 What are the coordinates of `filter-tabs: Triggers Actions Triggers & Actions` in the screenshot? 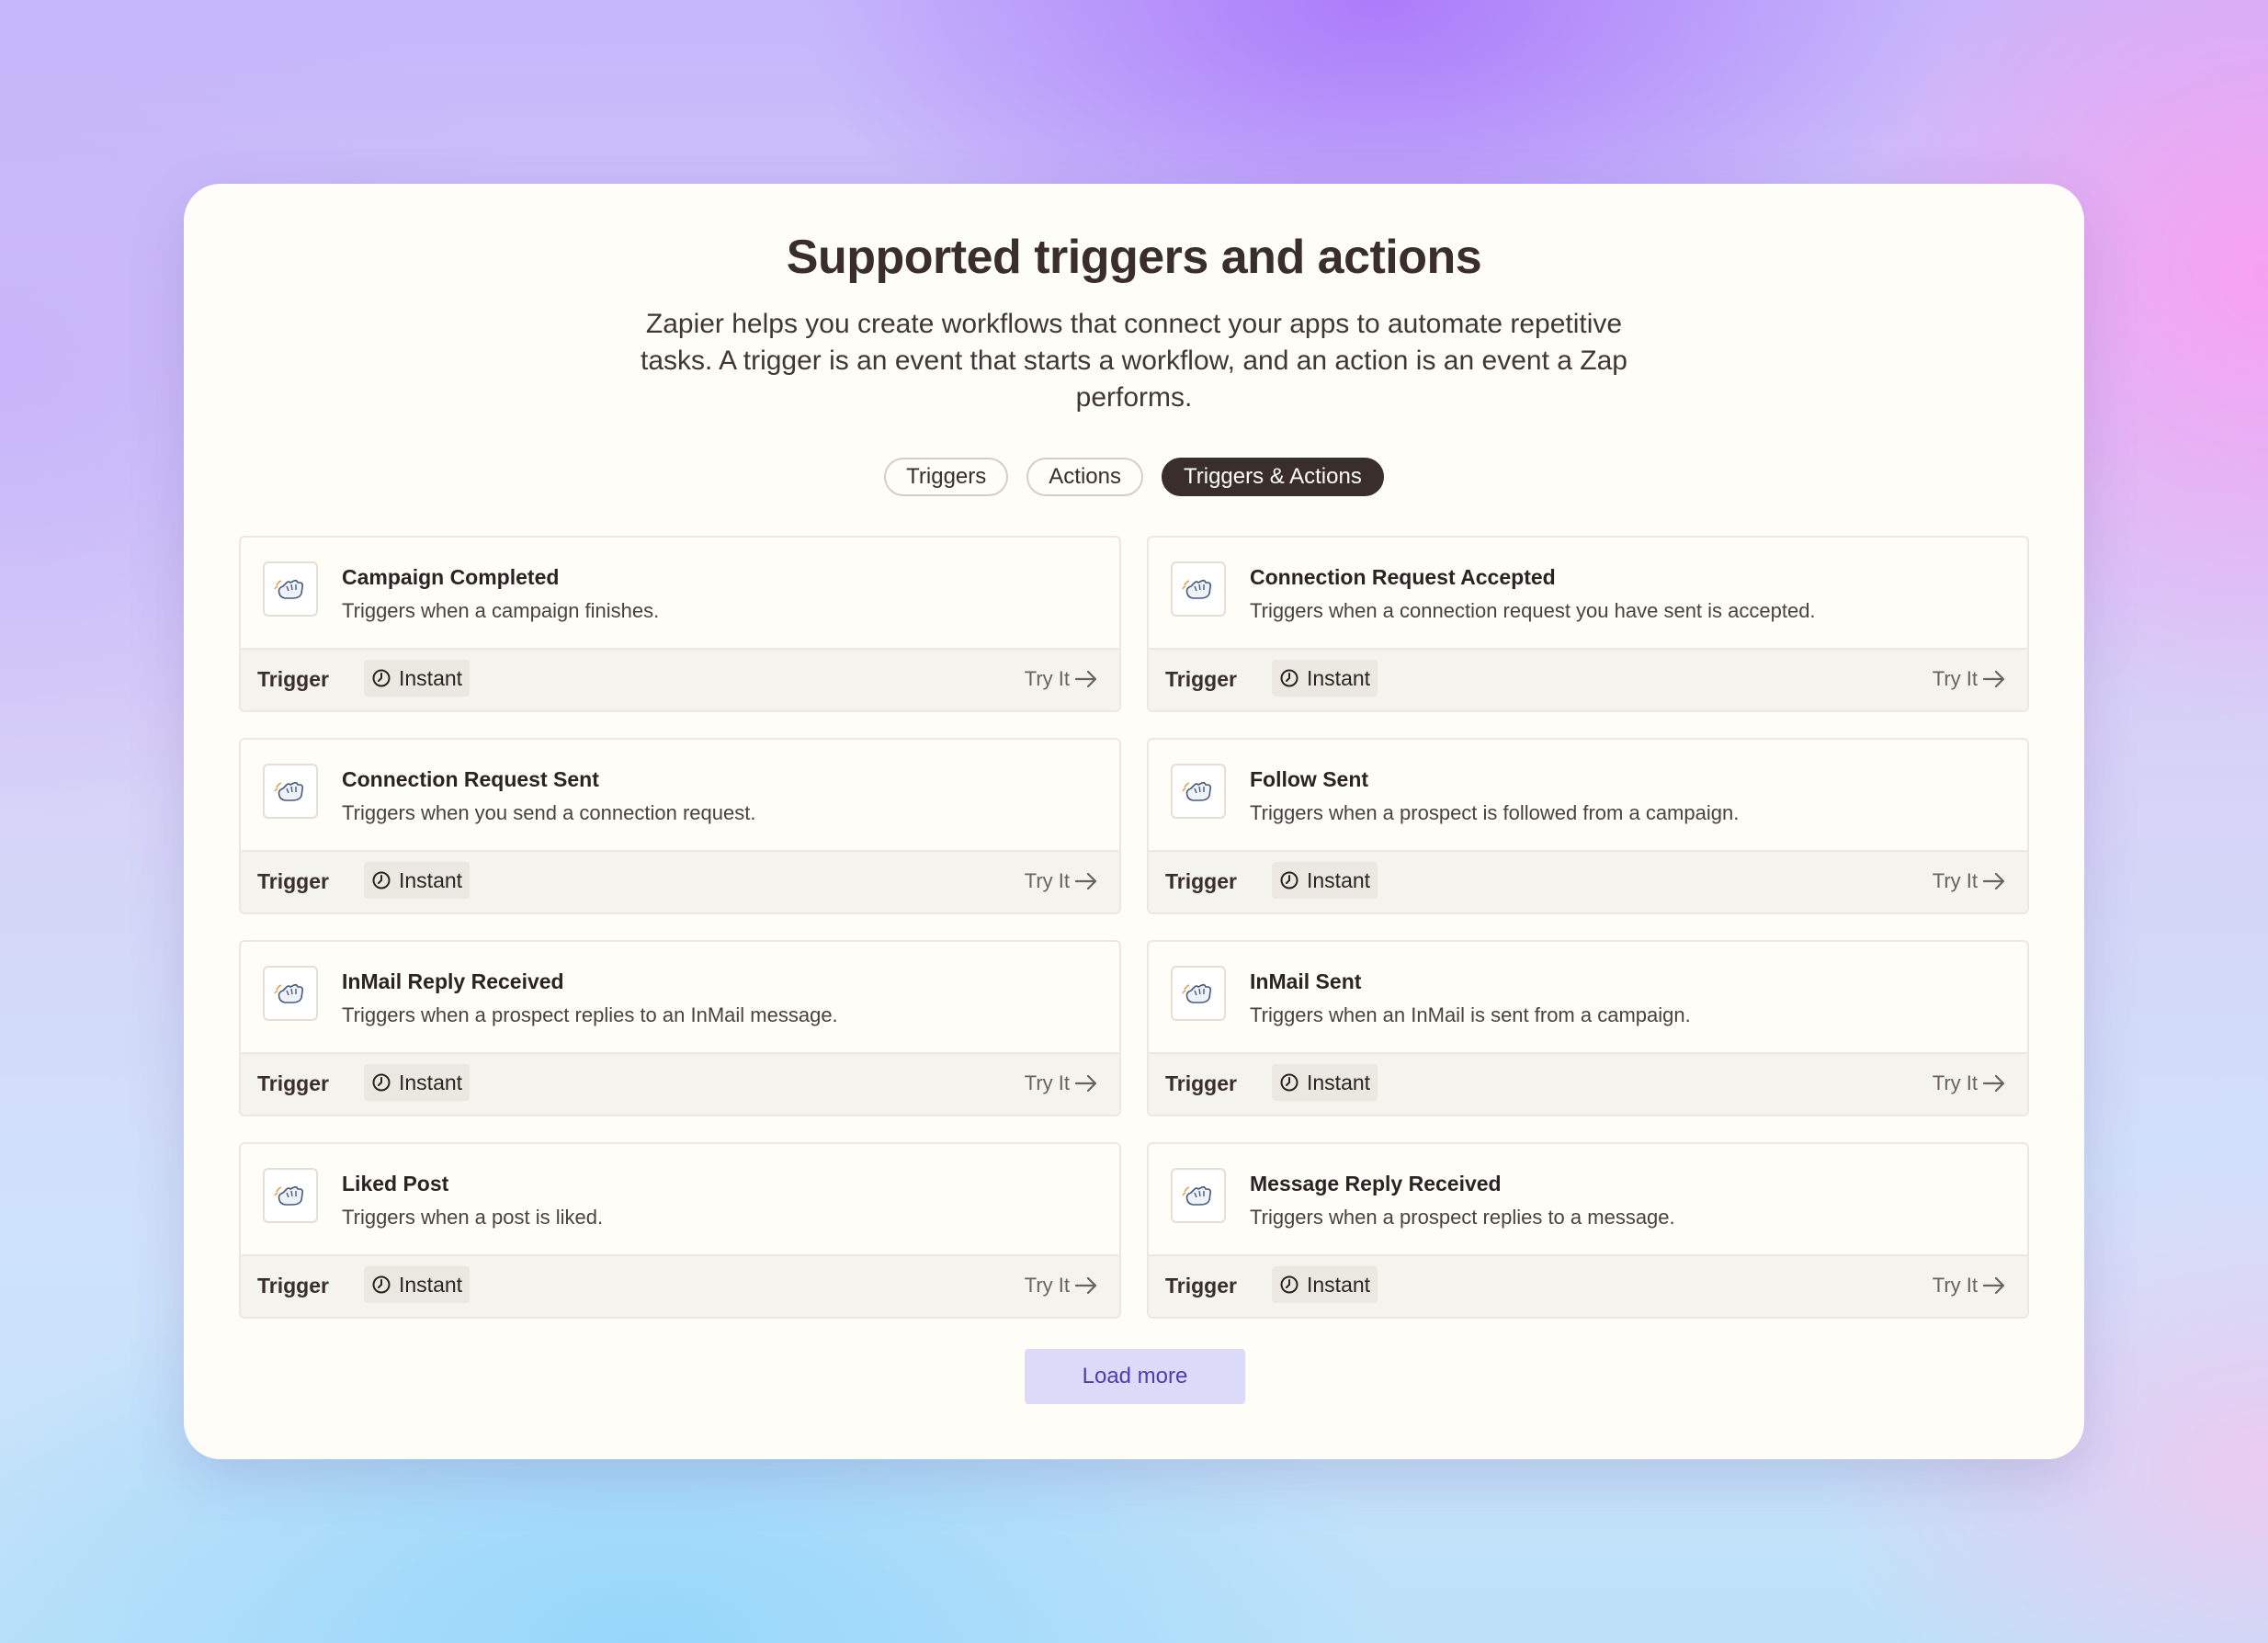 It's located at (1134, 477).